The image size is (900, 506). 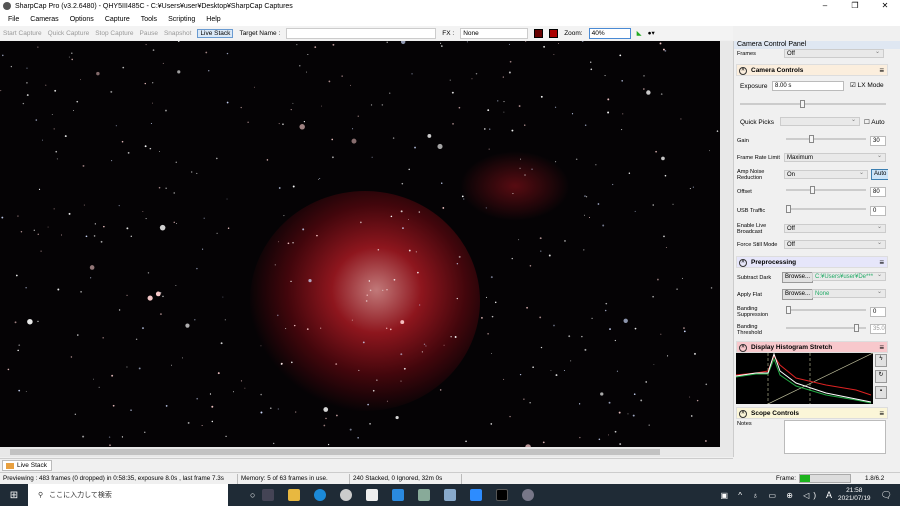 I want to click on start-capture-button: Start Capture, so click(x=22, y=33).